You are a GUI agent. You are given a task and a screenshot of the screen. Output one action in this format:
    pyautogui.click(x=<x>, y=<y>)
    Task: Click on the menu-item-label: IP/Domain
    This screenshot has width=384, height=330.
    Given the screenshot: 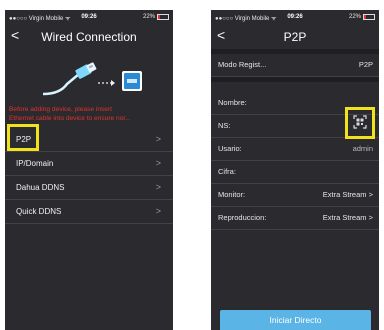 What is the action you would take?
    pyautogui.click(x=35, y=163)
    